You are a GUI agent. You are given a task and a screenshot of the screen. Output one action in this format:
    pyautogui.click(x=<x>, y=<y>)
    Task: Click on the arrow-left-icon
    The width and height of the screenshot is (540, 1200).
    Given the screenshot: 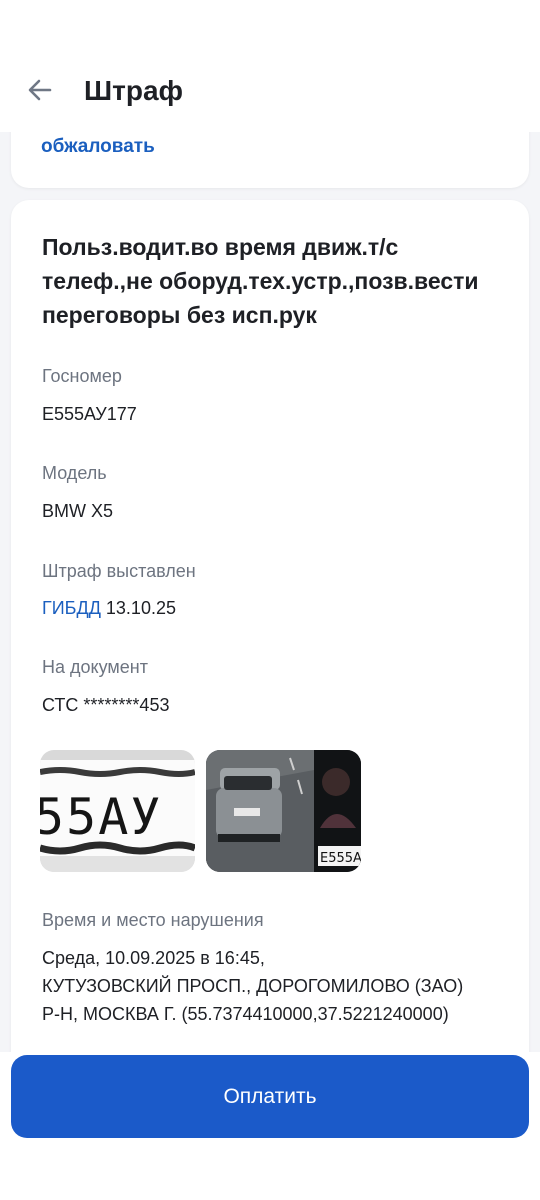 What is the action you would take?
    pyautogui.click(x=40, y=90)
    